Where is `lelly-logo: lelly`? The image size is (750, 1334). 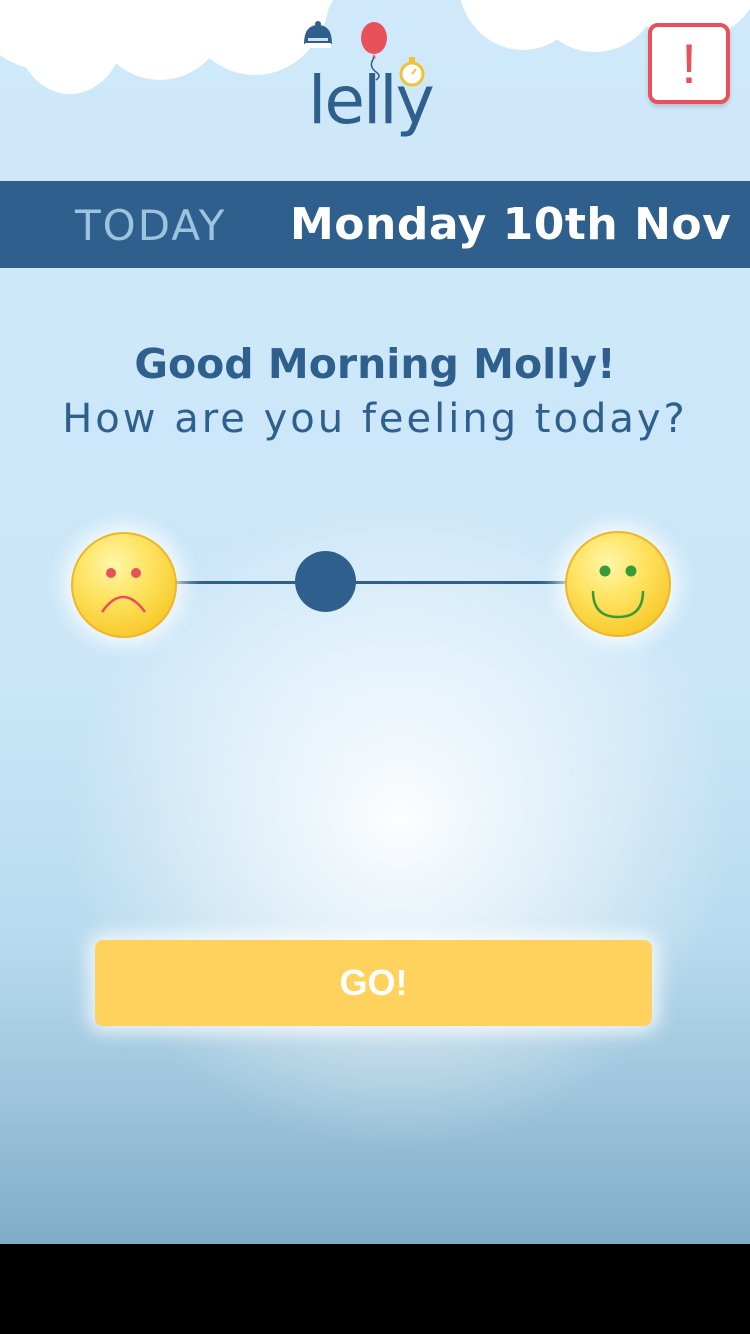
lelly-logo: lelly is located at coordinates (376, 88).